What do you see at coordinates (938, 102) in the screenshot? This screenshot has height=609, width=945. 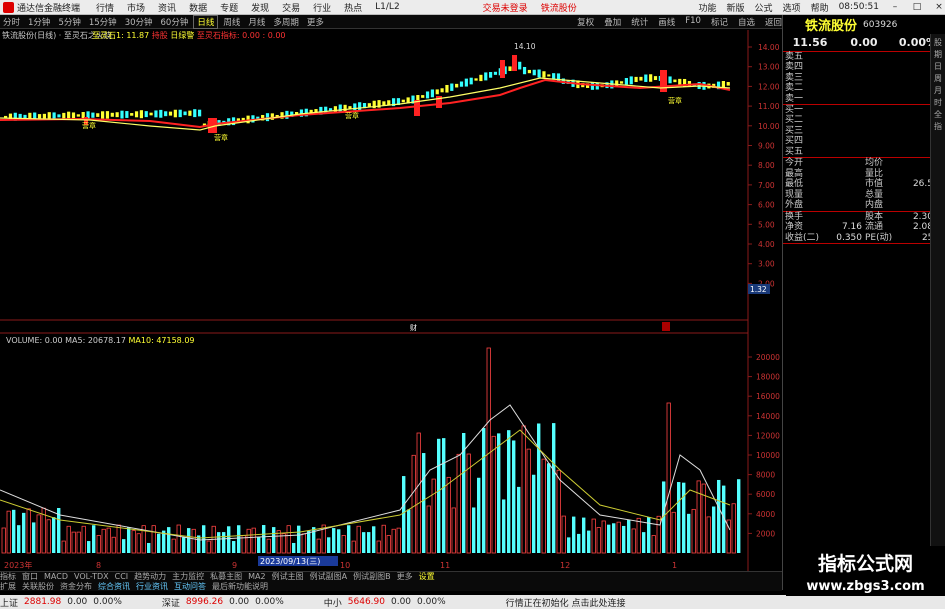 I see `side-tab: 时` at bounding box center [938, 102].